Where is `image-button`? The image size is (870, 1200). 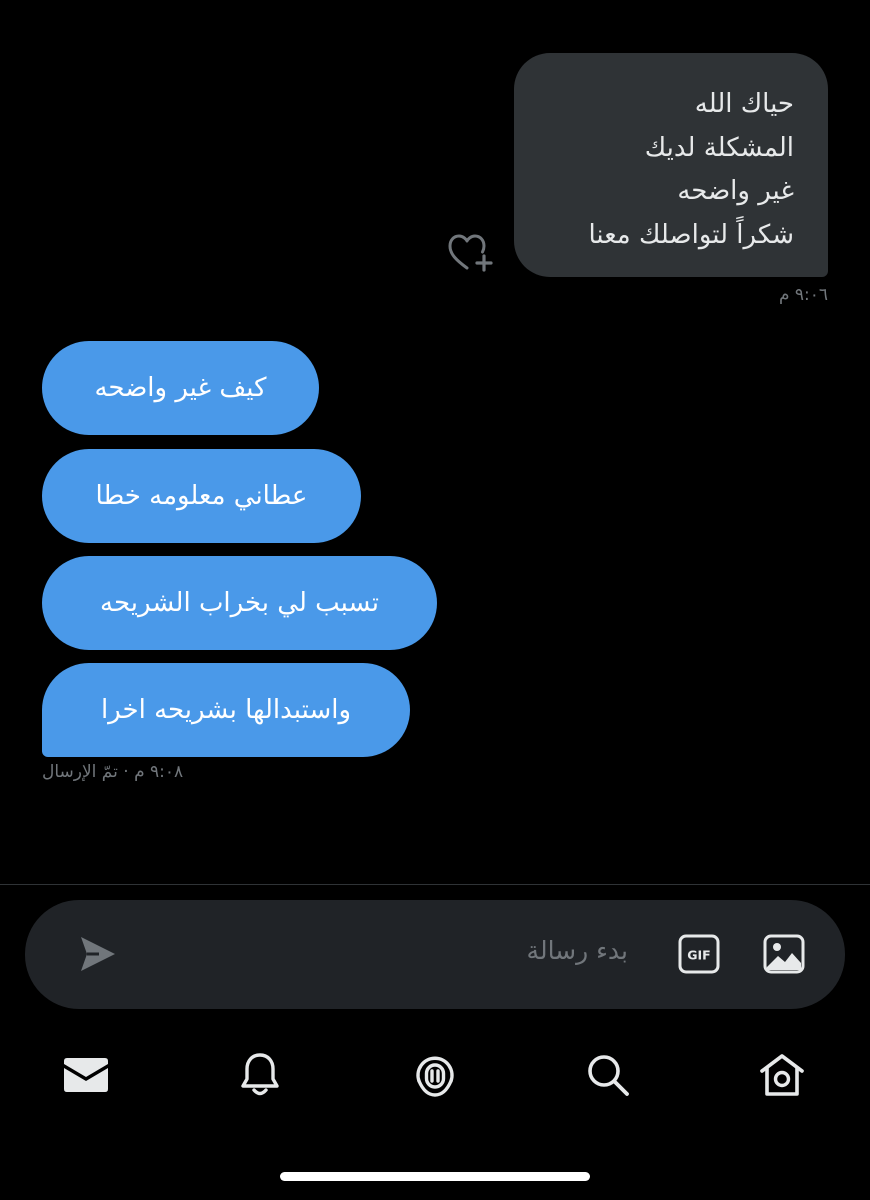 image-button is located at coordinates (784, 954).